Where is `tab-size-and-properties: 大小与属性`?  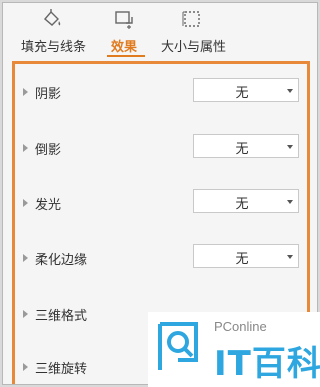
tab-size-and-properties: 大小与属性 is located at coordinates (199, 30).